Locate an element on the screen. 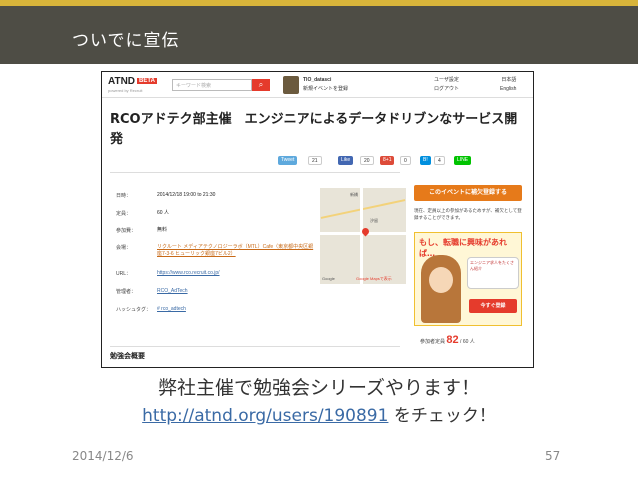 This screenshot has width=638, height=479. atnd-logo: ATND BETA is located at coordinates (132, 81).